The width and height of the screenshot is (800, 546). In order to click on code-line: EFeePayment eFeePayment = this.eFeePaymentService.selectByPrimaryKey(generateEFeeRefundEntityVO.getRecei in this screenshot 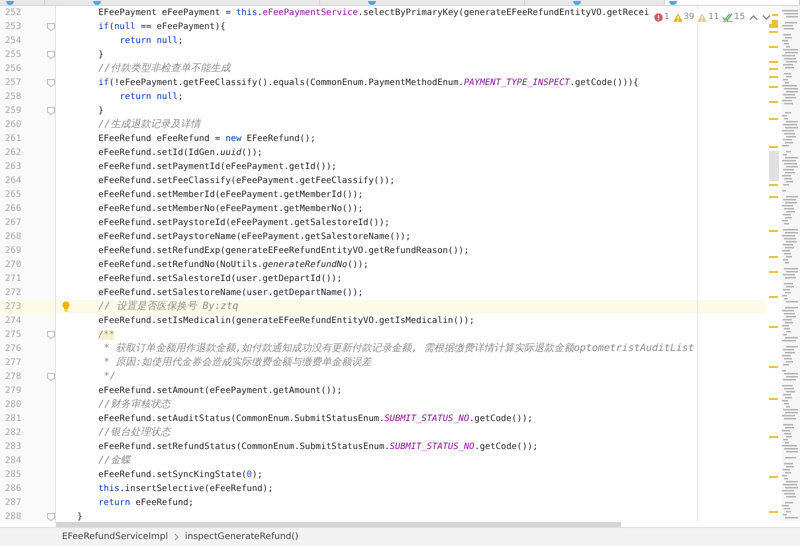, I will do `click(374, 13)`.